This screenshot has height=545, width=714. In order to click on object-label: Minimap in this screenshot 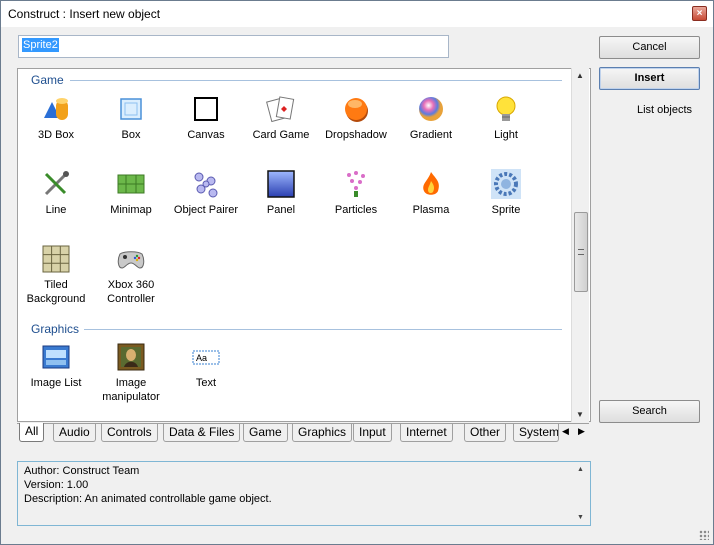, I will do `click(131, 210)`.